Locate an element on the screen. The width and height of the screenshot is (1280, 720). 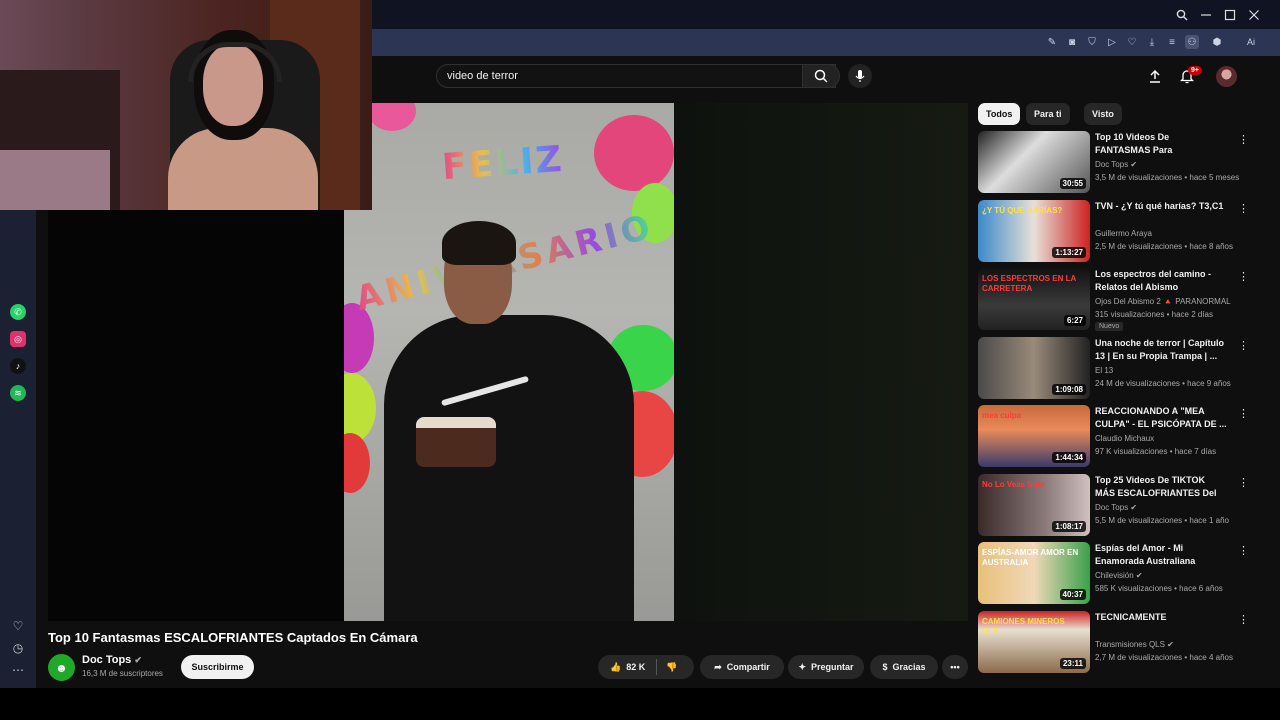
subscribe-button: Suscribirme is located at coordinates (217, 667).